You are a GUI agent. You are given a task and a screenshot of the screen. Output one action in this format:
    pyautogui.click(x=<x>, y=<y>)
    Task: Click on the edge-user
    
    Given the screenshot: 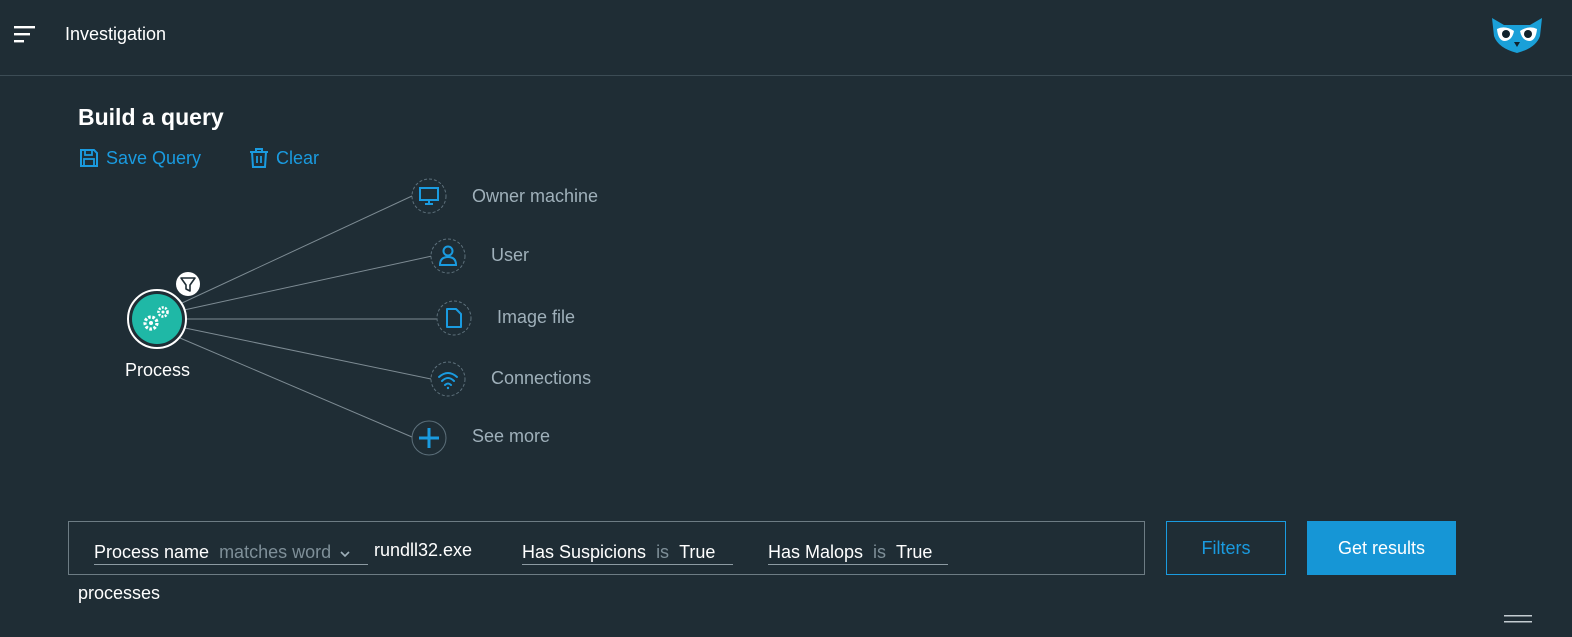 What is the action you would take?
    pyautogui.click(x=308, y=283)
    